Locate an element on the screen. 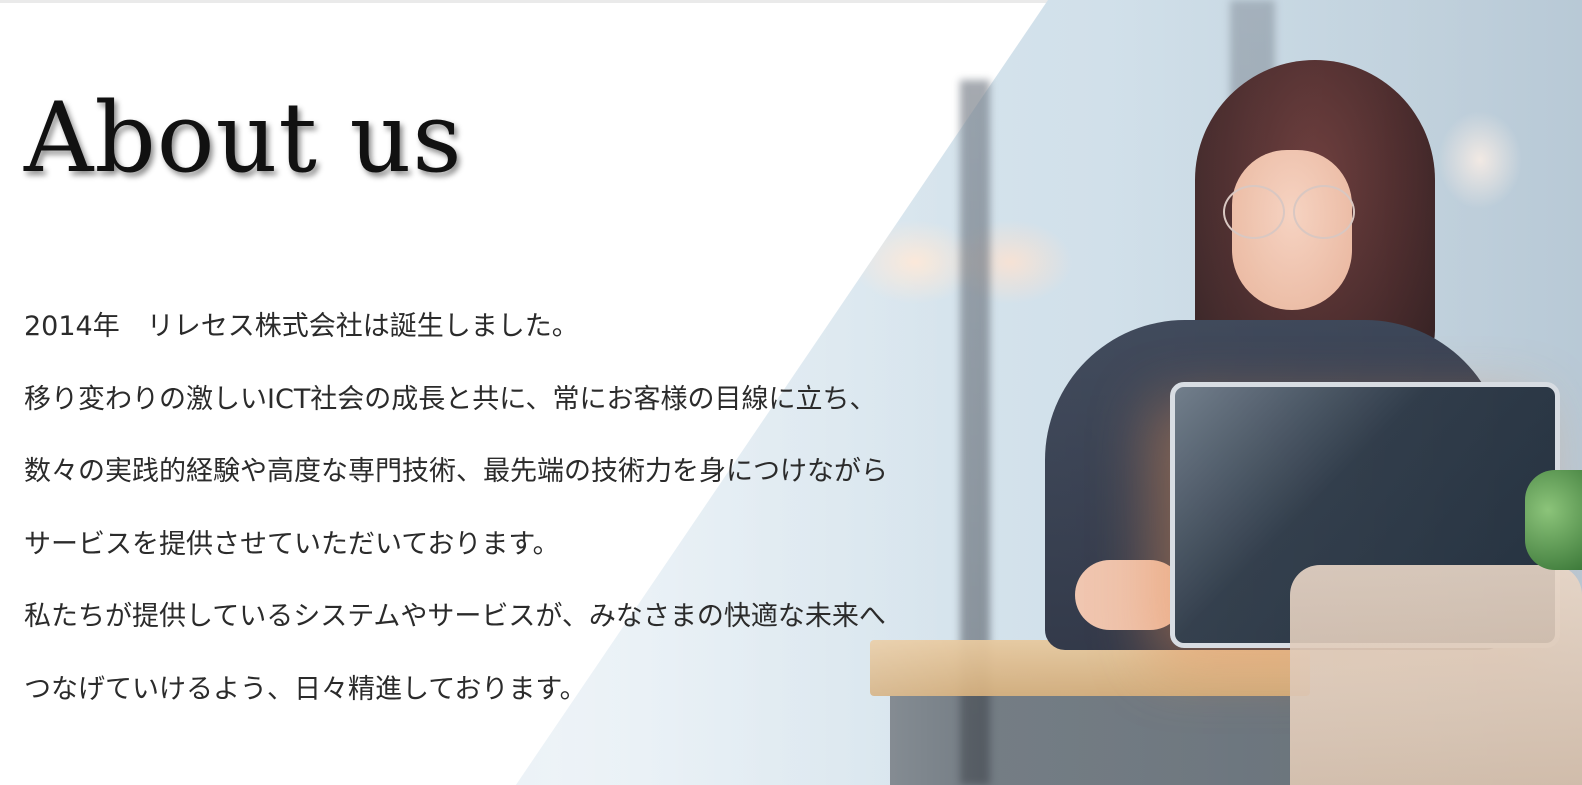  about-paragraph: 2014年 リレセス株式会社は誕生しました。 is located at coordinates (301, 326).